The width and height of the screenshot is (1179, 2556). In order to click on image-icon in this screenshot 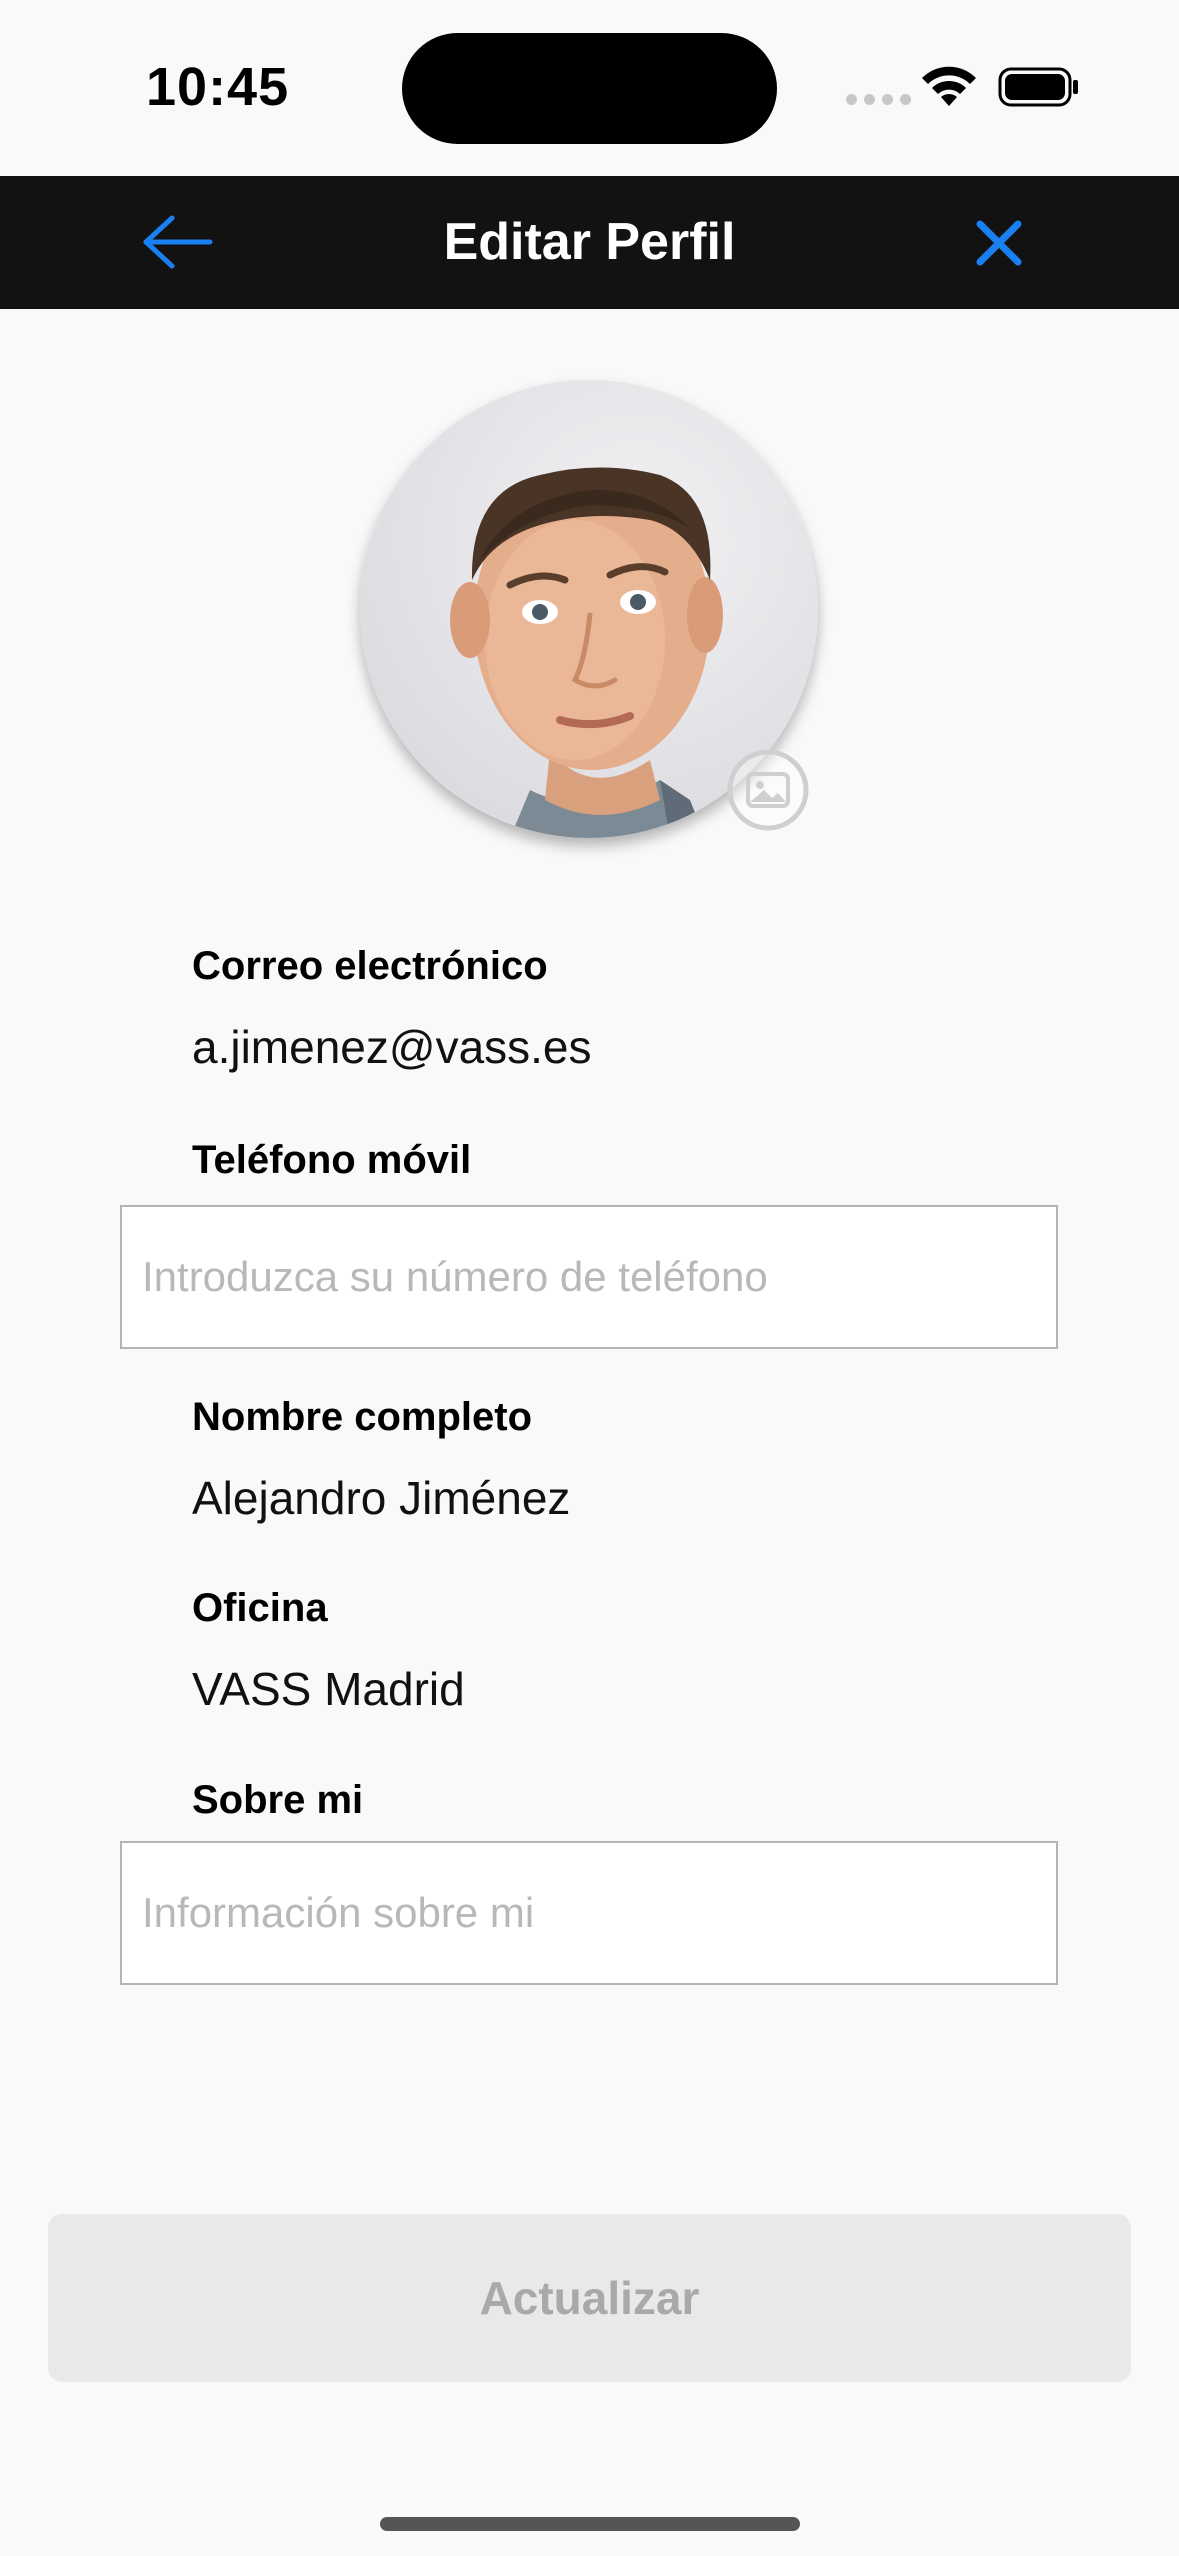, I will do `click(768, 790)`.